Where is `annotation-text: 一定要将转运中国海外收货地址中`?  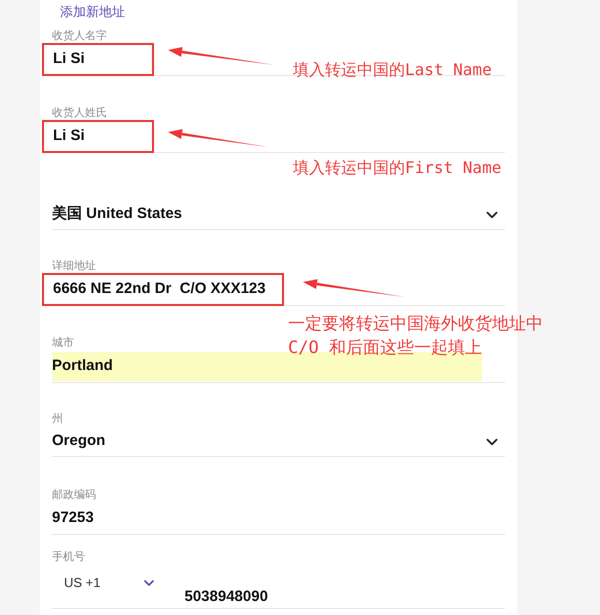
annotation-text: 一定要将转运中国海外收货地址中 is located at coordinates (415, 324).